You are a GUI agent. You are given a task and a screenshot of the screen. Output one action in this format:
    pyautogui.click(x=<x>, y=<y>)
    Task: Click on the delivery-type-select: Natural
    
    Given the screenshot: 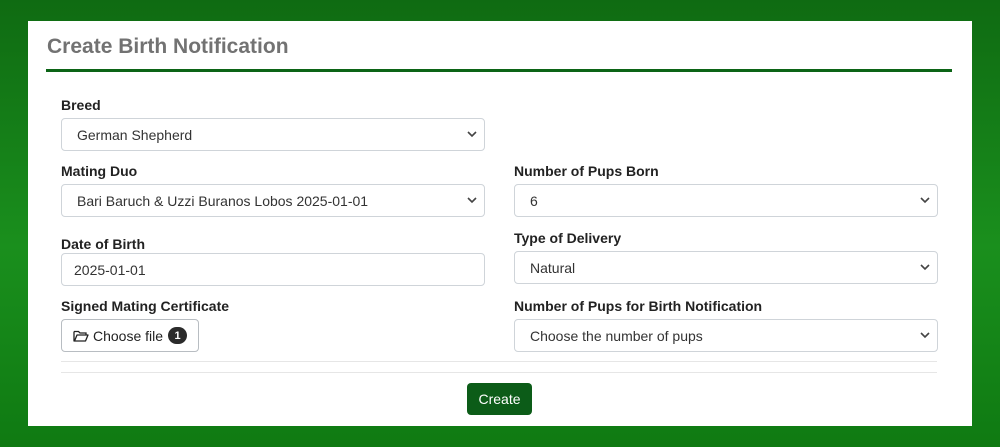 What is the action you would take?
    pyautogui.click(x=726, y=267)
    